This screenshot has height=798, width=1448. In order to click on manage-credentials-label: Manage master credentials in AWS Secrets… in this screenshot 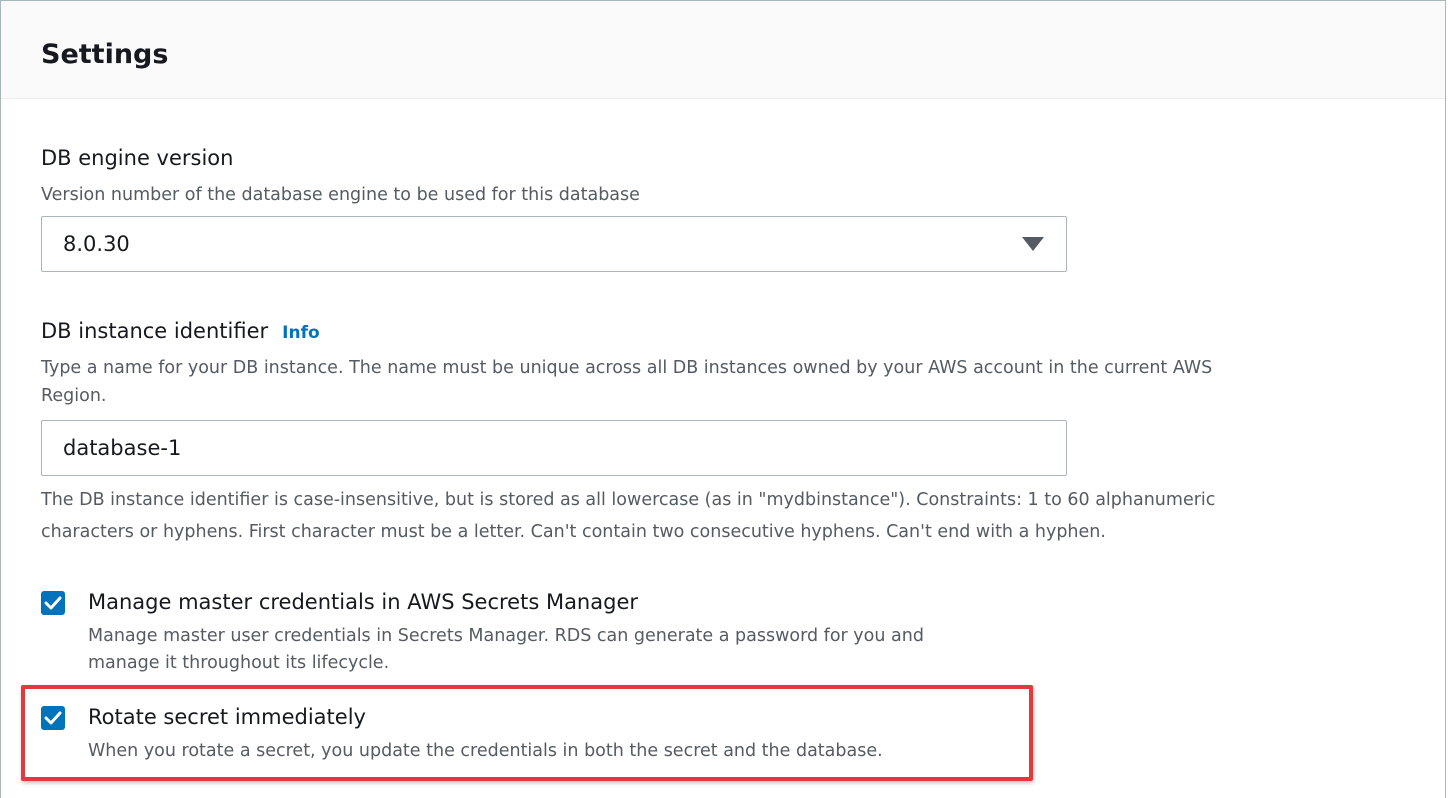, I will do `click(363, 602)`.